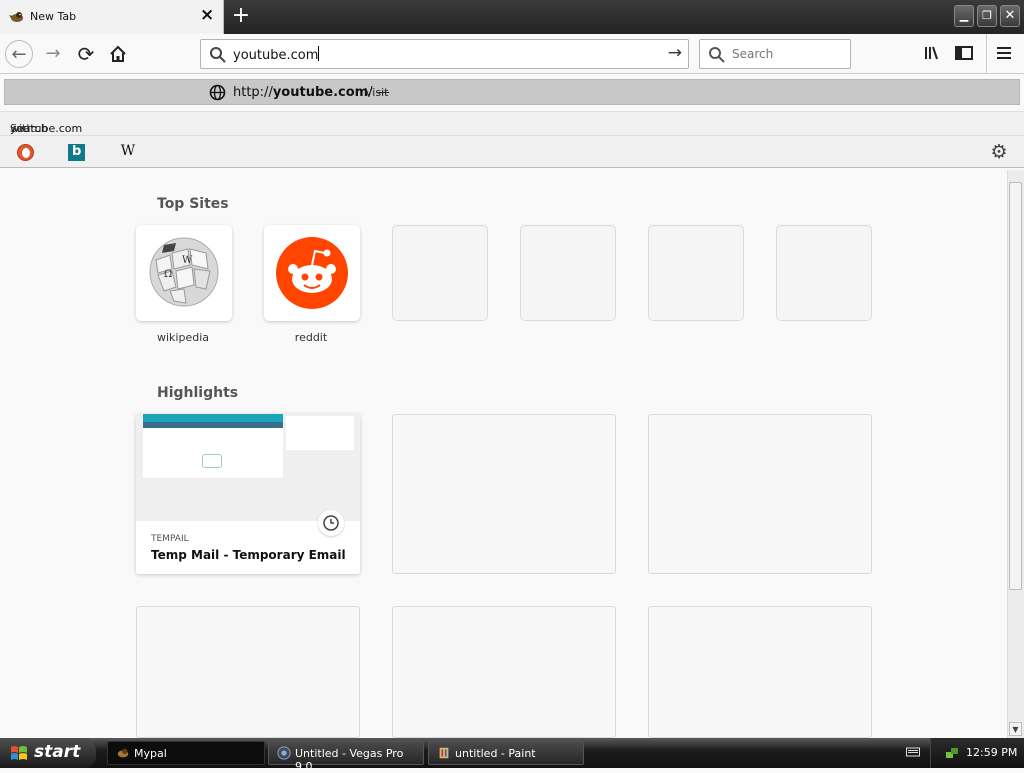 The height and width of the screenshot is (773, 1024). What do you see at coordinates (964, 16) in the screenshot?
I see `minimize-button: ▁` at bounding box center [964, 16].